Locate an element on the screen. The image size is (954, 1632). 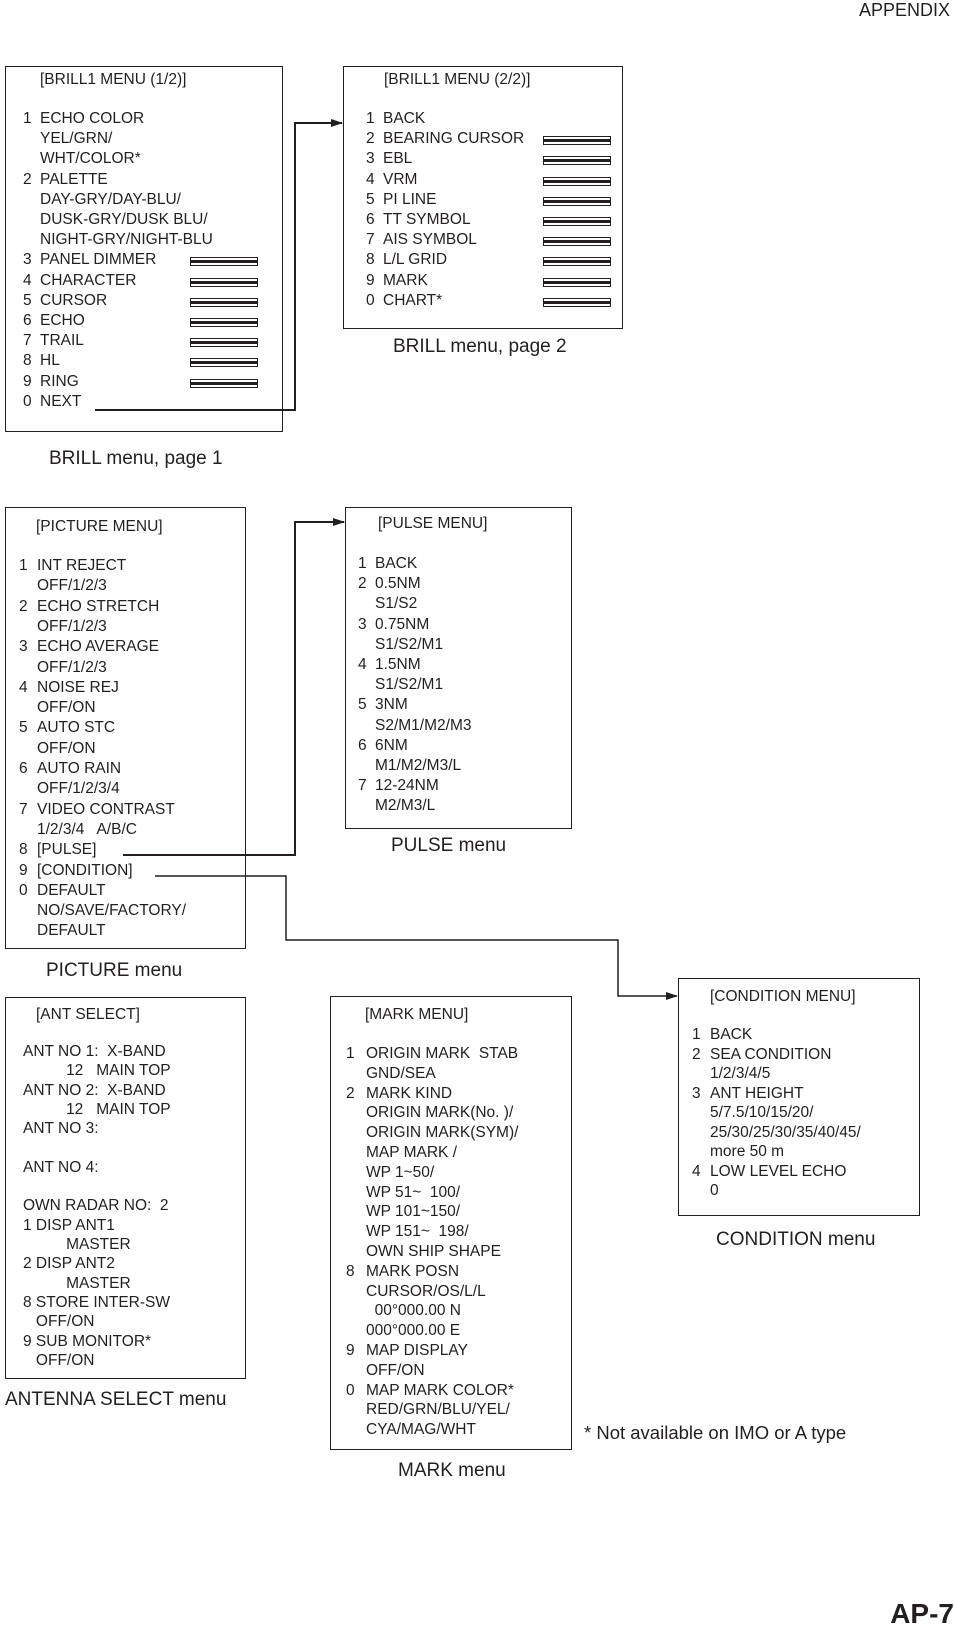
brill1-menu-item: TRAIL is located at coordinates (62, 341).